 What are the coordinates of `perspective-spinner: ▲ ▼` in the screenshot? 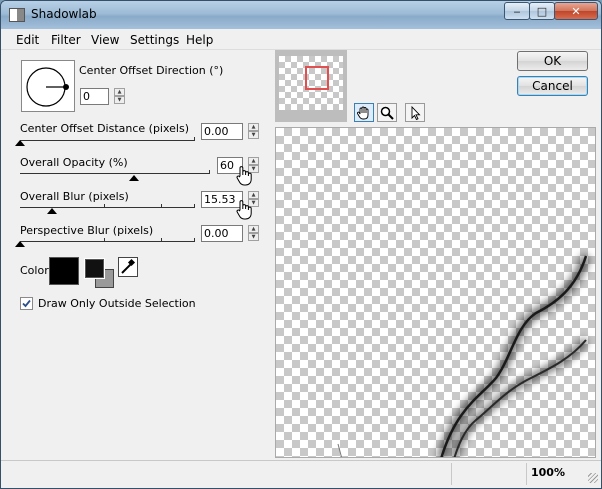 It's located at (253, 233).